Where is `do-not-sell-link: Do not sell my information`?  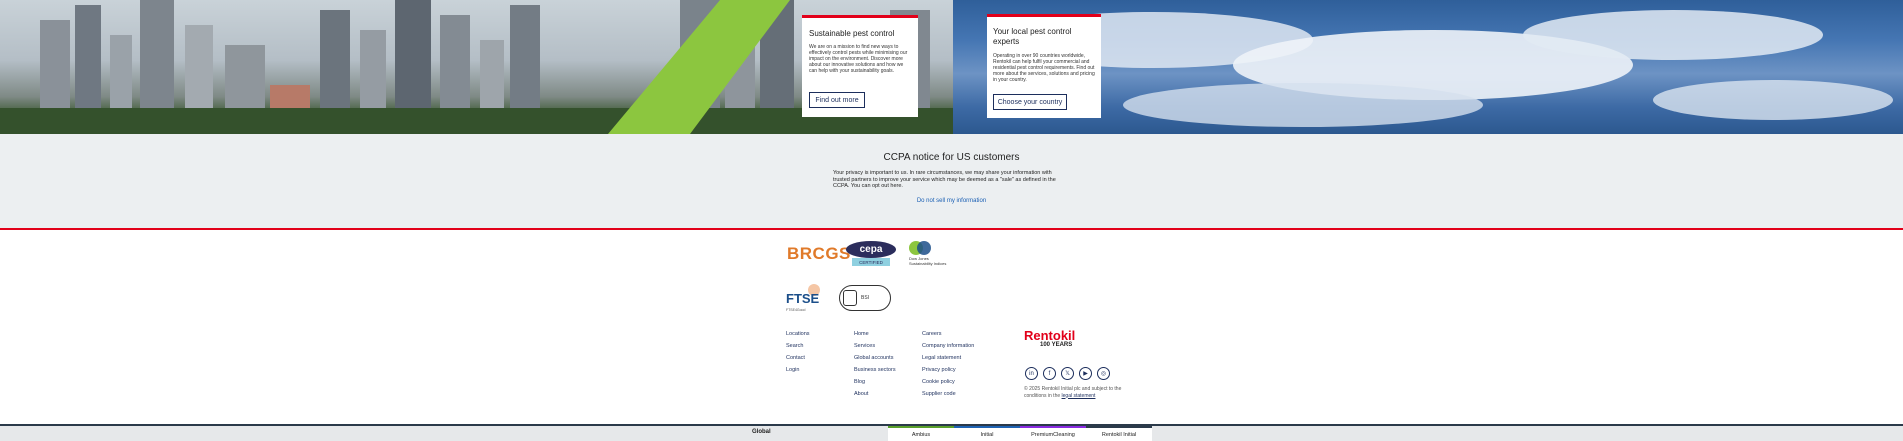
do-not-sell-link: Do not sell my information is located at coordinates (951, 201).